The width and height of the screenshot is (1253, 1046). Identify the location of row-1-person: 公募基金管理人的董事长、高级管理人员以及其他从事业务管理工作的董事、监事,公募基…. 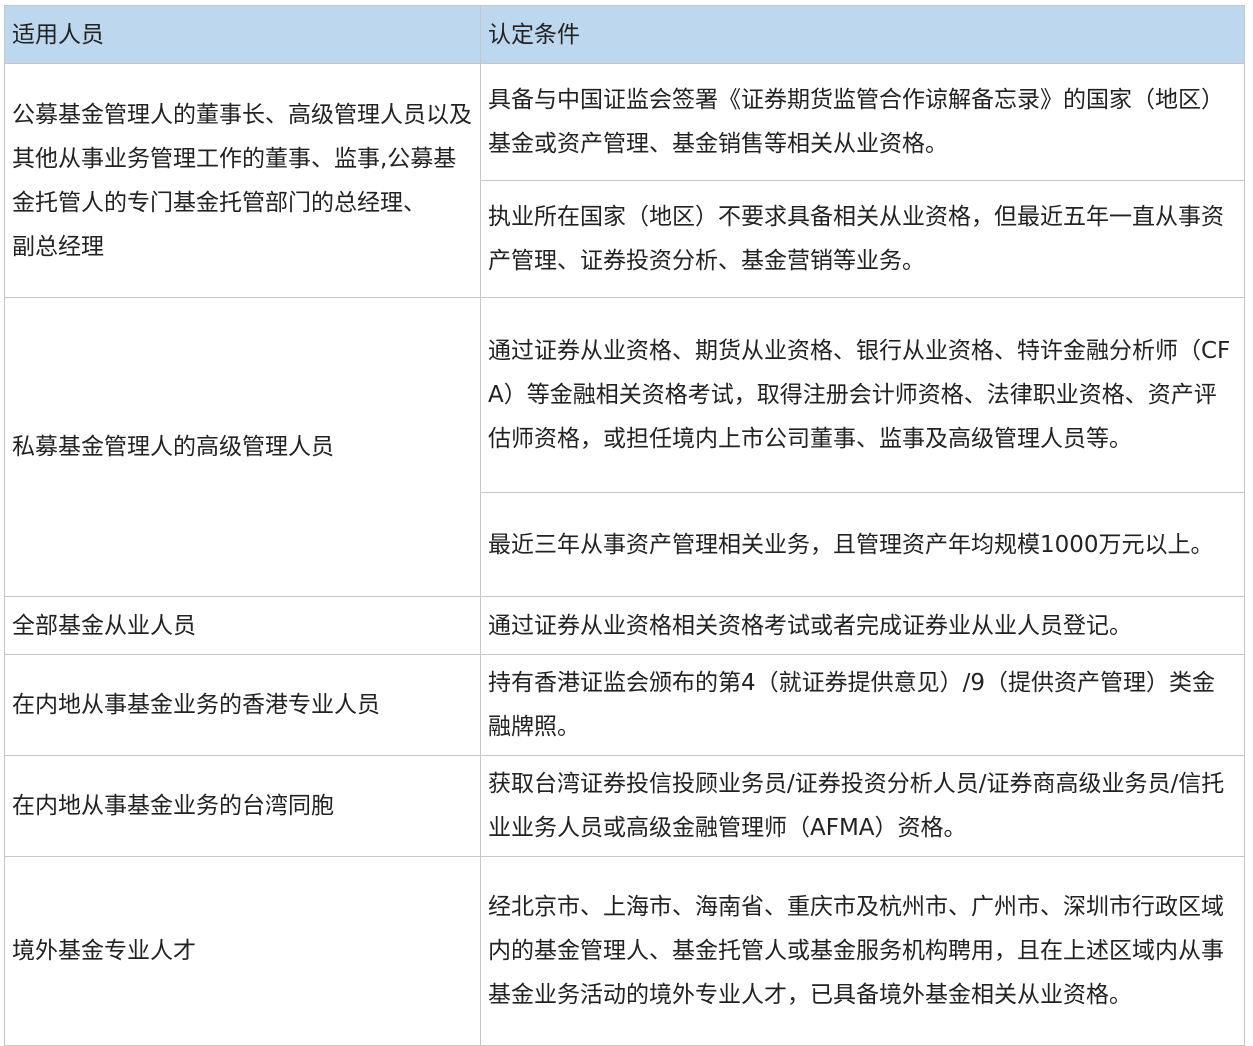
(242, 180).